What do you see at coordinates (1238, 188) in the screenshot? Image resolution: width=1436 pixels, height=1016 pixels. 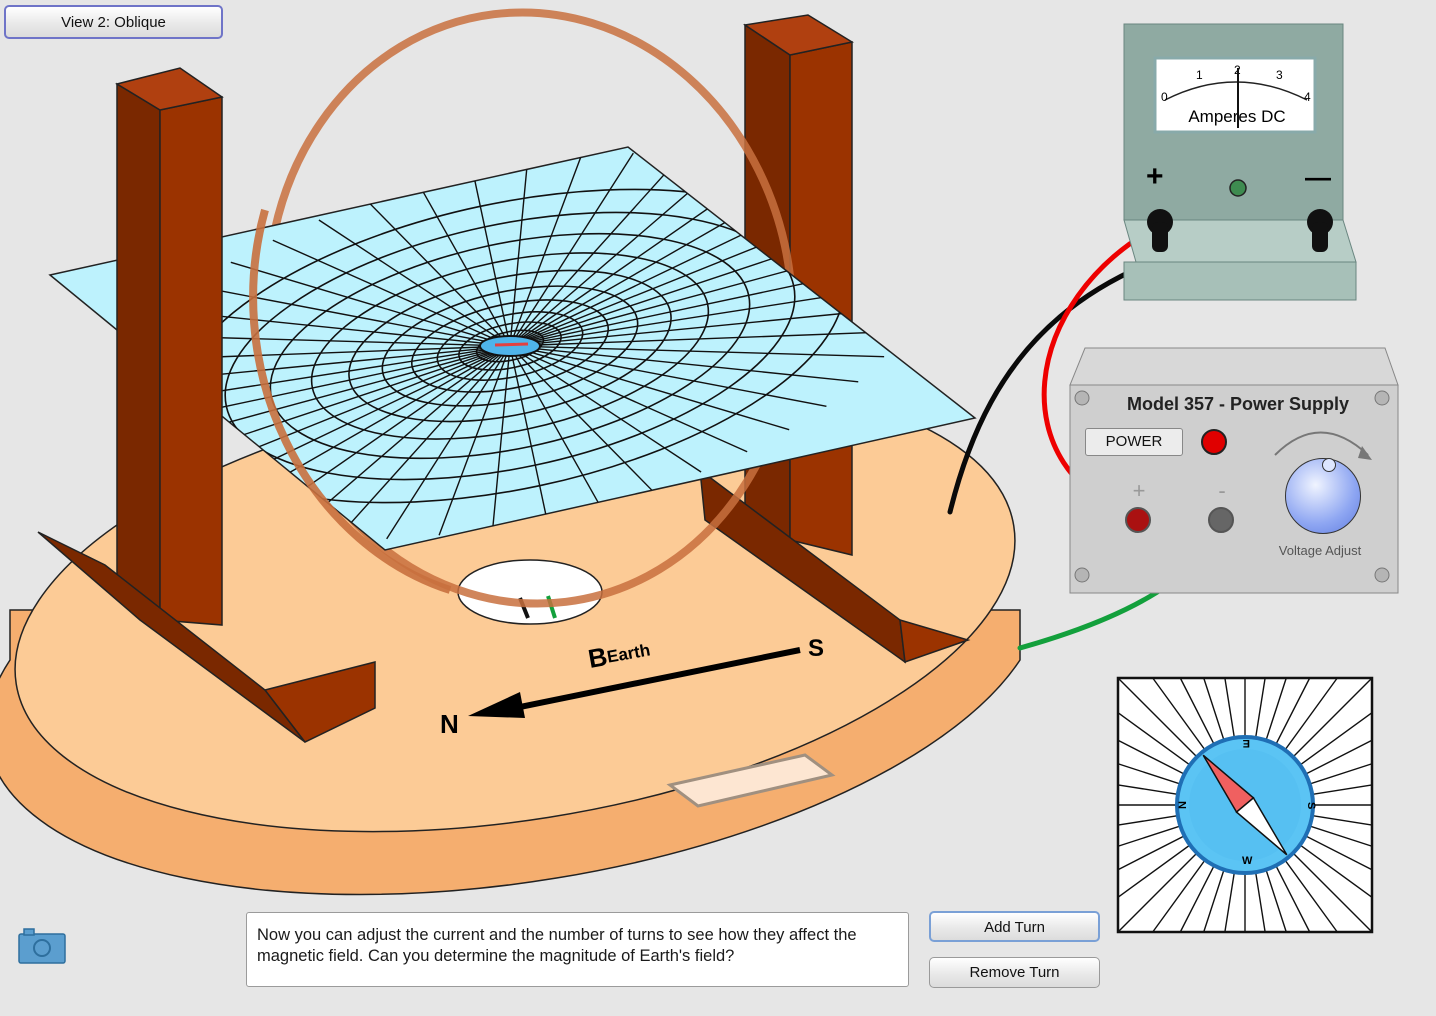 I see `zero-adjust-screw` at bounding box center [1238, 188].